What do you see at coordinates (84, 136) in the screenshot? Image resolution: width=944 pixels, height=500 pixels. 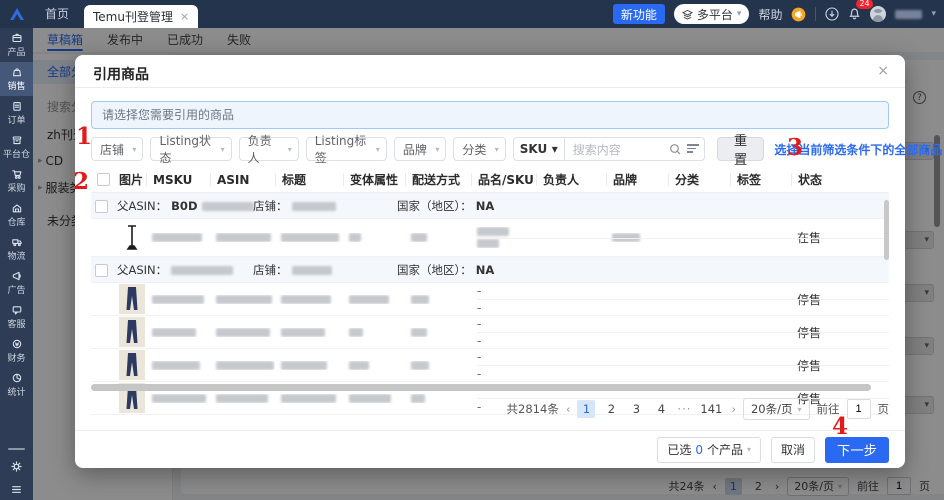 I see `annotation-1: 1` at bounding box center [84, 136].